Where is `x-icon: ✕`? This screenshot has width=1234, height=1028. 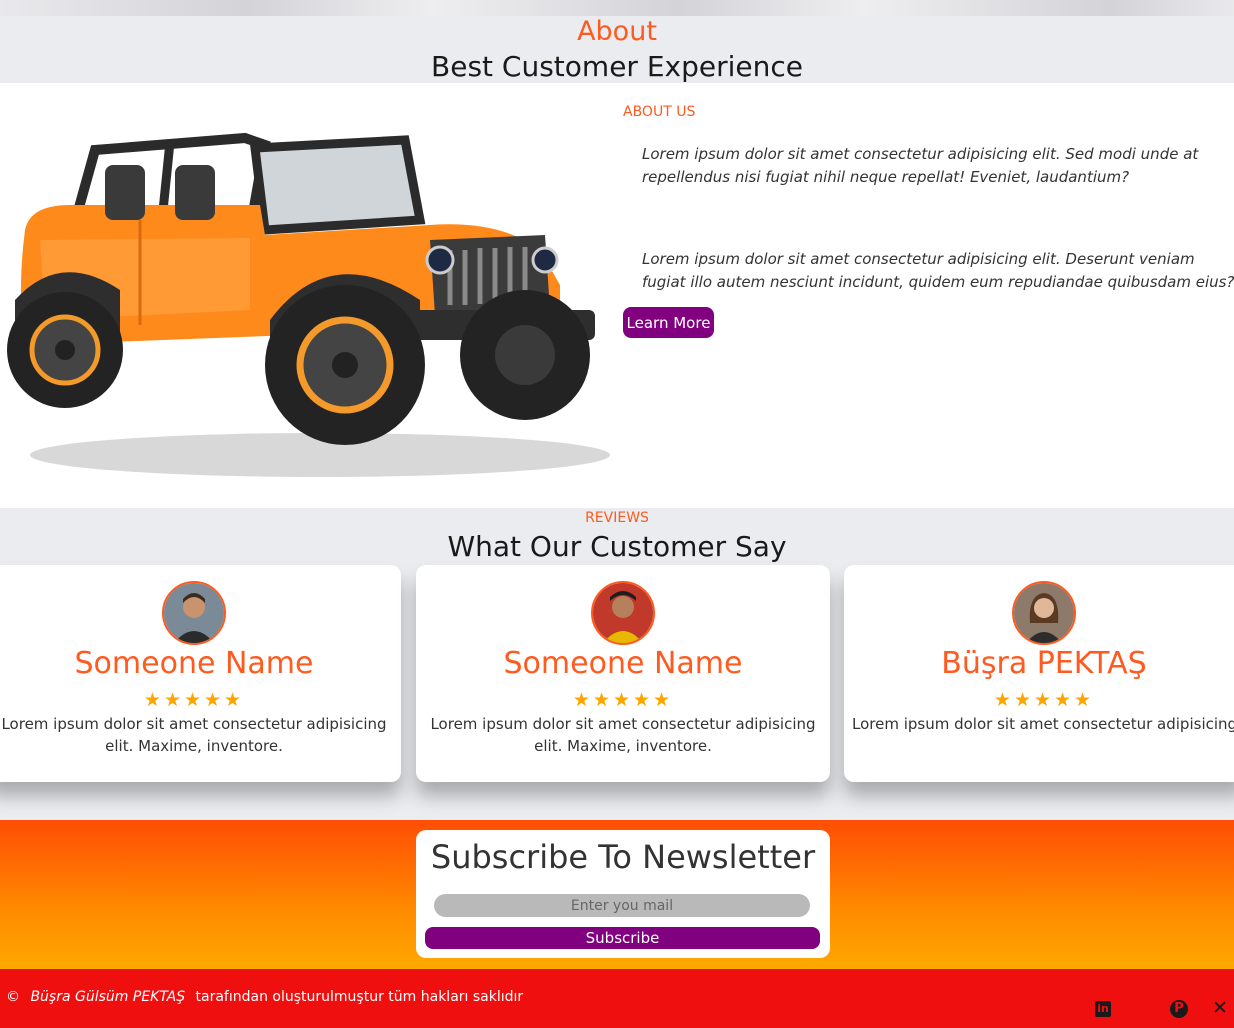
x-icon: ✕ is located at coordinates (1220, 1008).